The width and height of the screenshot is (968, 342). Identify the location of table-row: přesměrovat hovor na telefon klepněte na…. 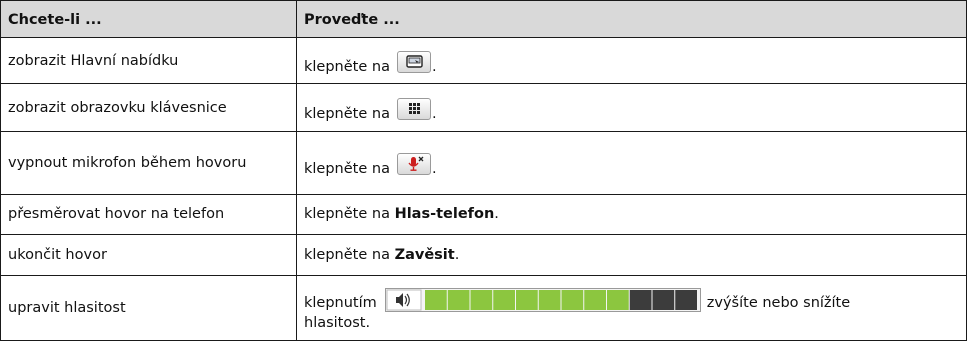
(483, 214).